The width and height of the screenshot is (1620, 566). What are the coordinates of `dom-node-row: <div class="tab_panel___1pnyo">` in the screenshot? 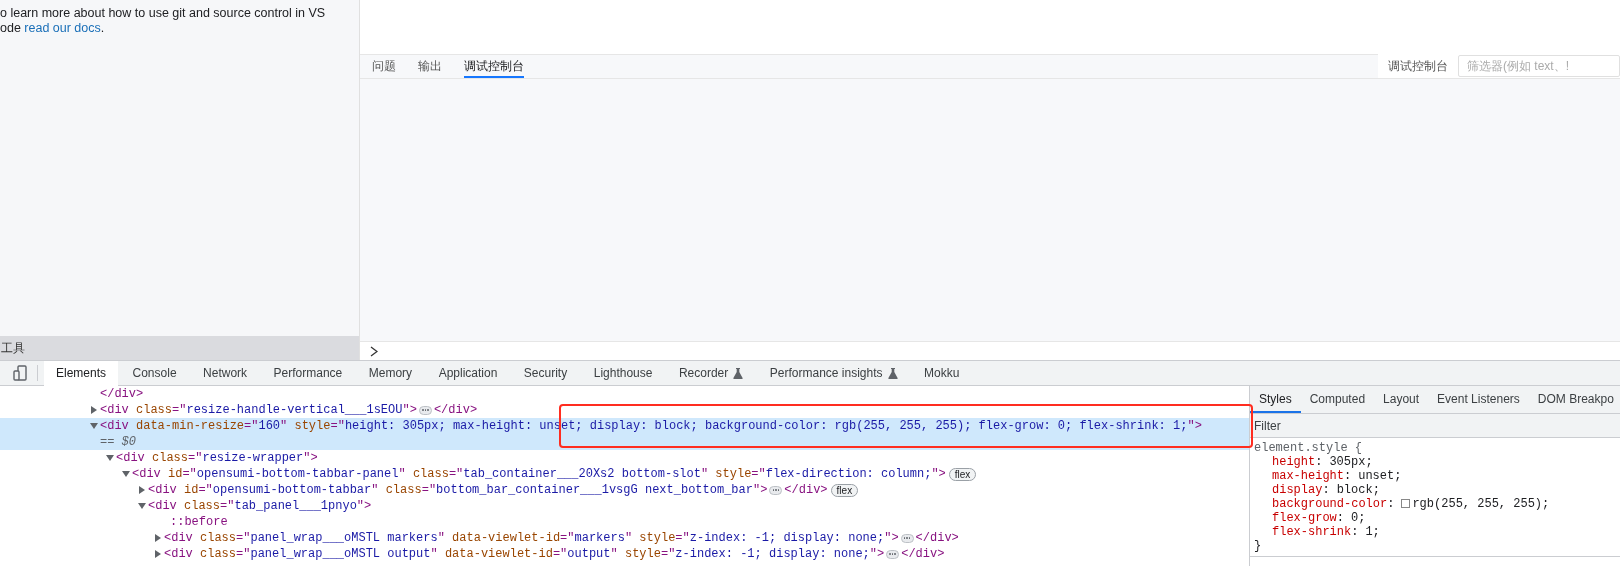 It's located at (624, 506).